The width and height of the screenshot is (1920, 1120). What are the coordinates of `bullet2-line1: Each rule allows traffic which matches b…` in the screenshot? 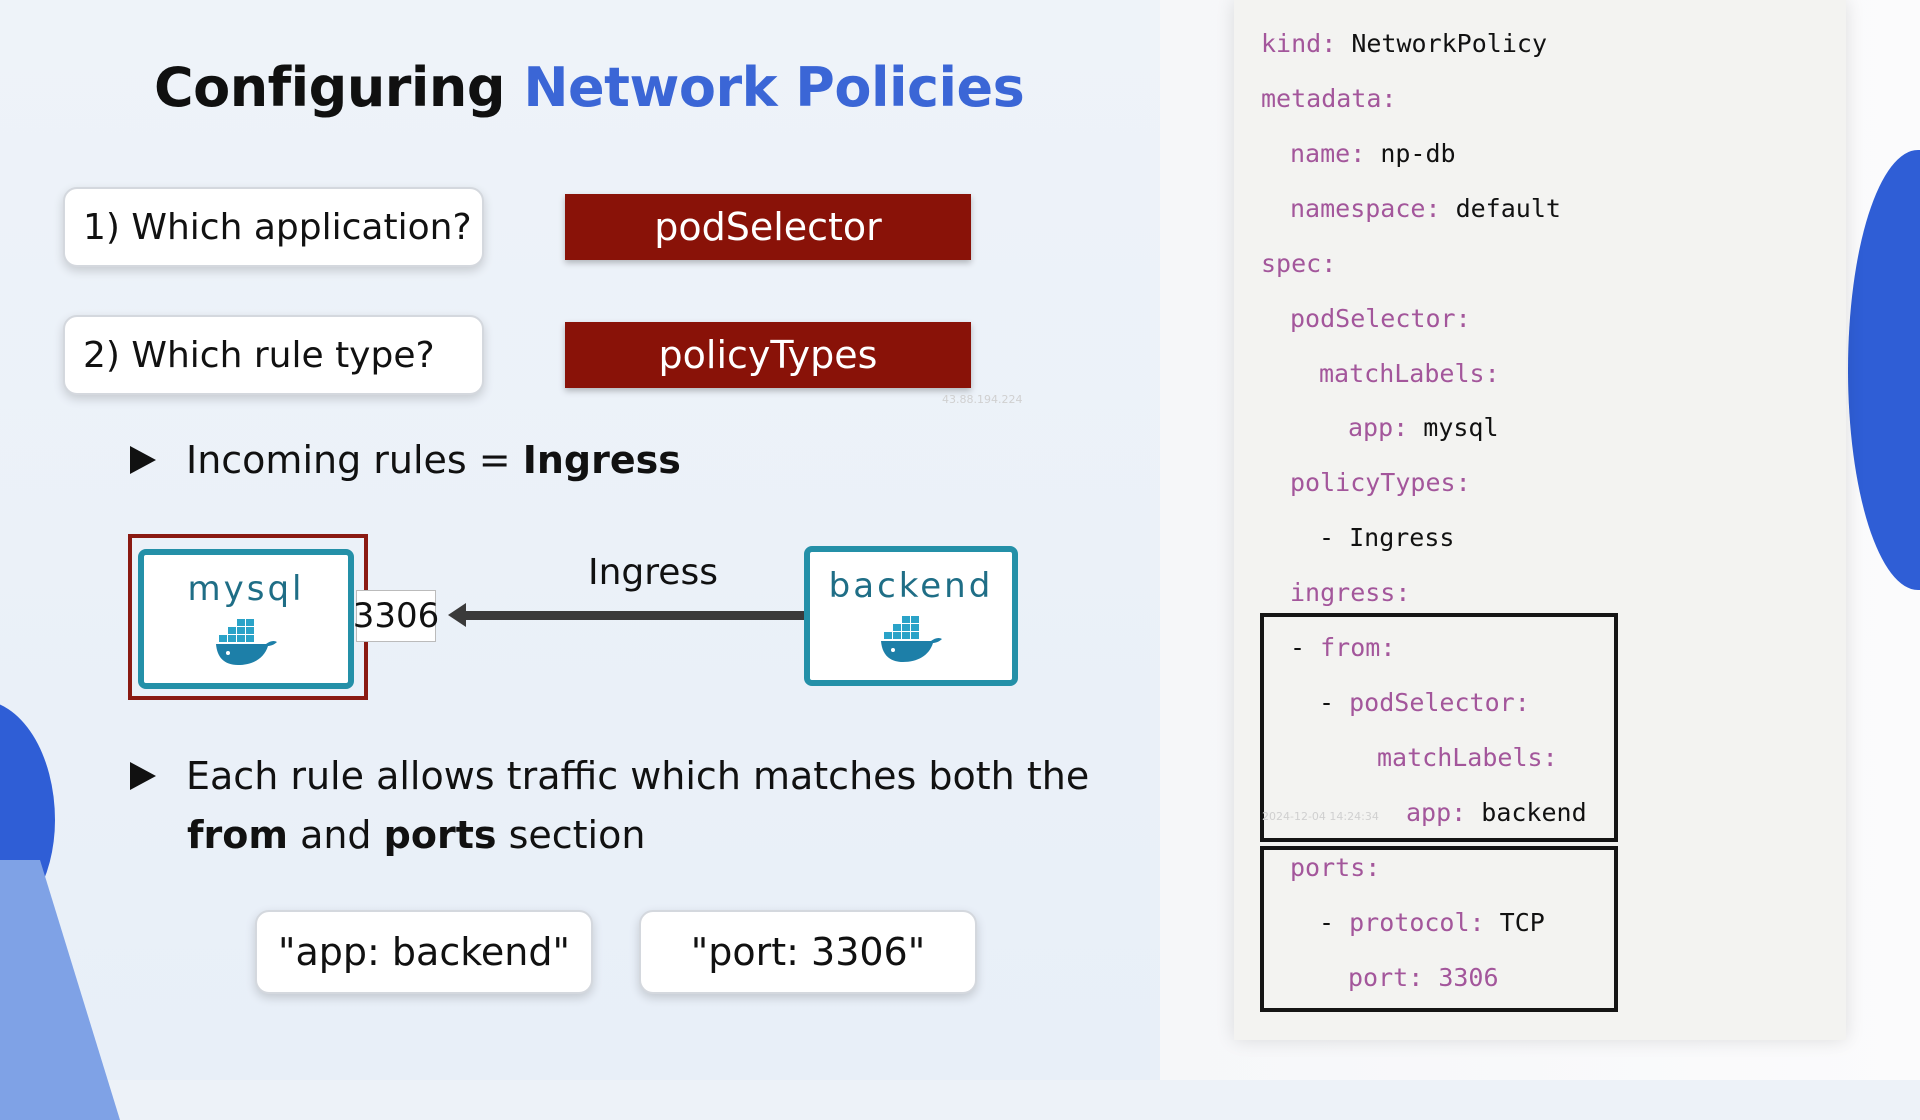 It's located at (638, 776).